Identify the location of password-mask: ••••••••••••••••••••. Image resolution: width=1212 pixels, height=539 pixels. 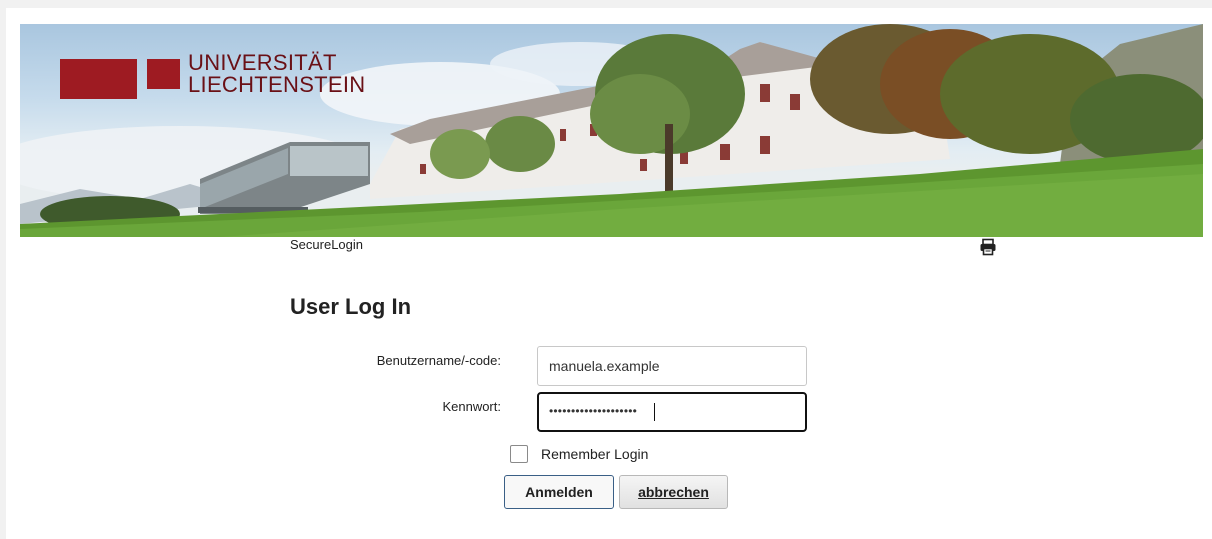
(593, 411).